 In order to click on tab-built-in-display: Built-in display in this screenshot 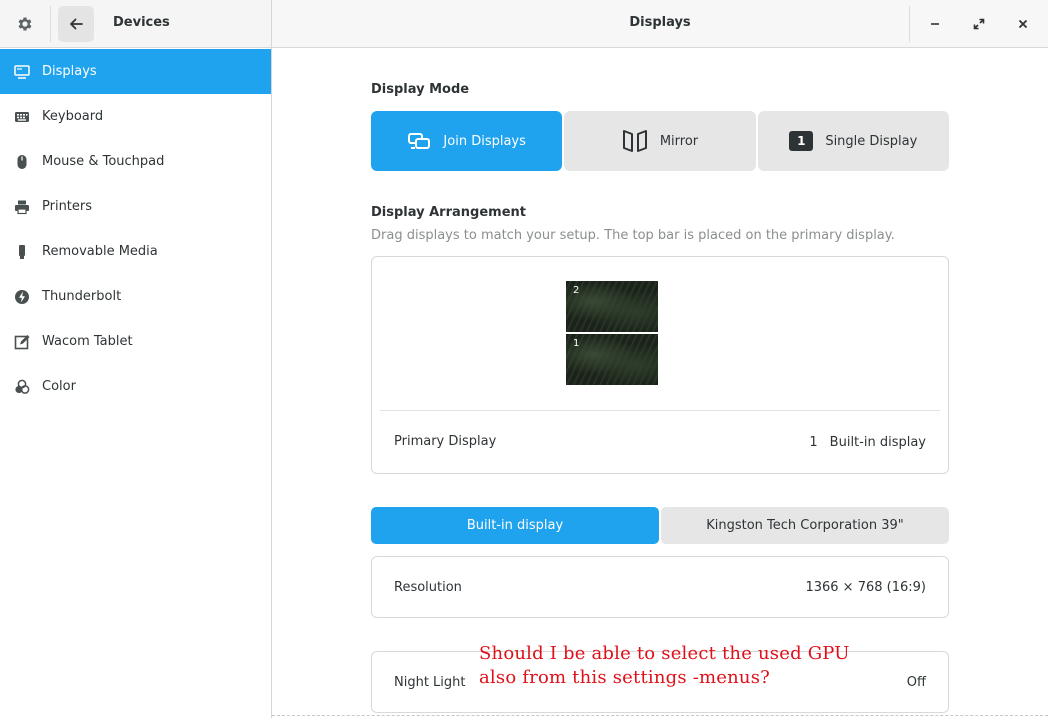, I will do `click(515, 525)`.